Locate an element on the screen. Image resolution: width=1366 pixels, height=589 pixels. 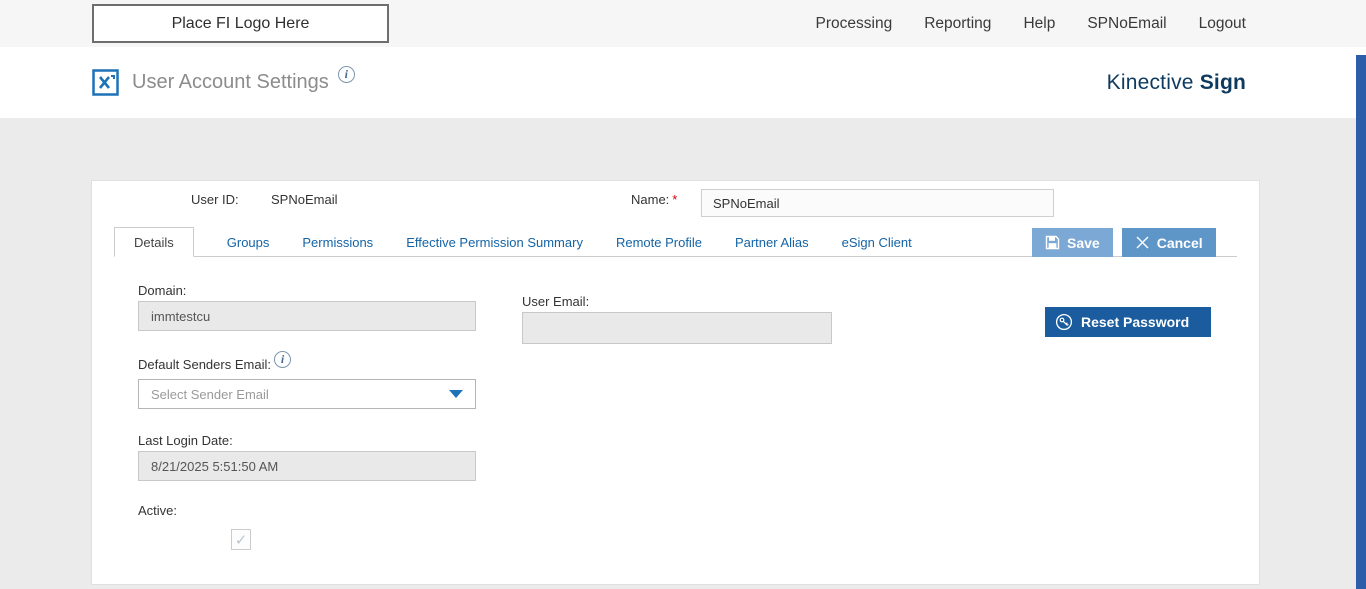
sender-email-select: Select Sender Email is located at coordinates (307, 394).